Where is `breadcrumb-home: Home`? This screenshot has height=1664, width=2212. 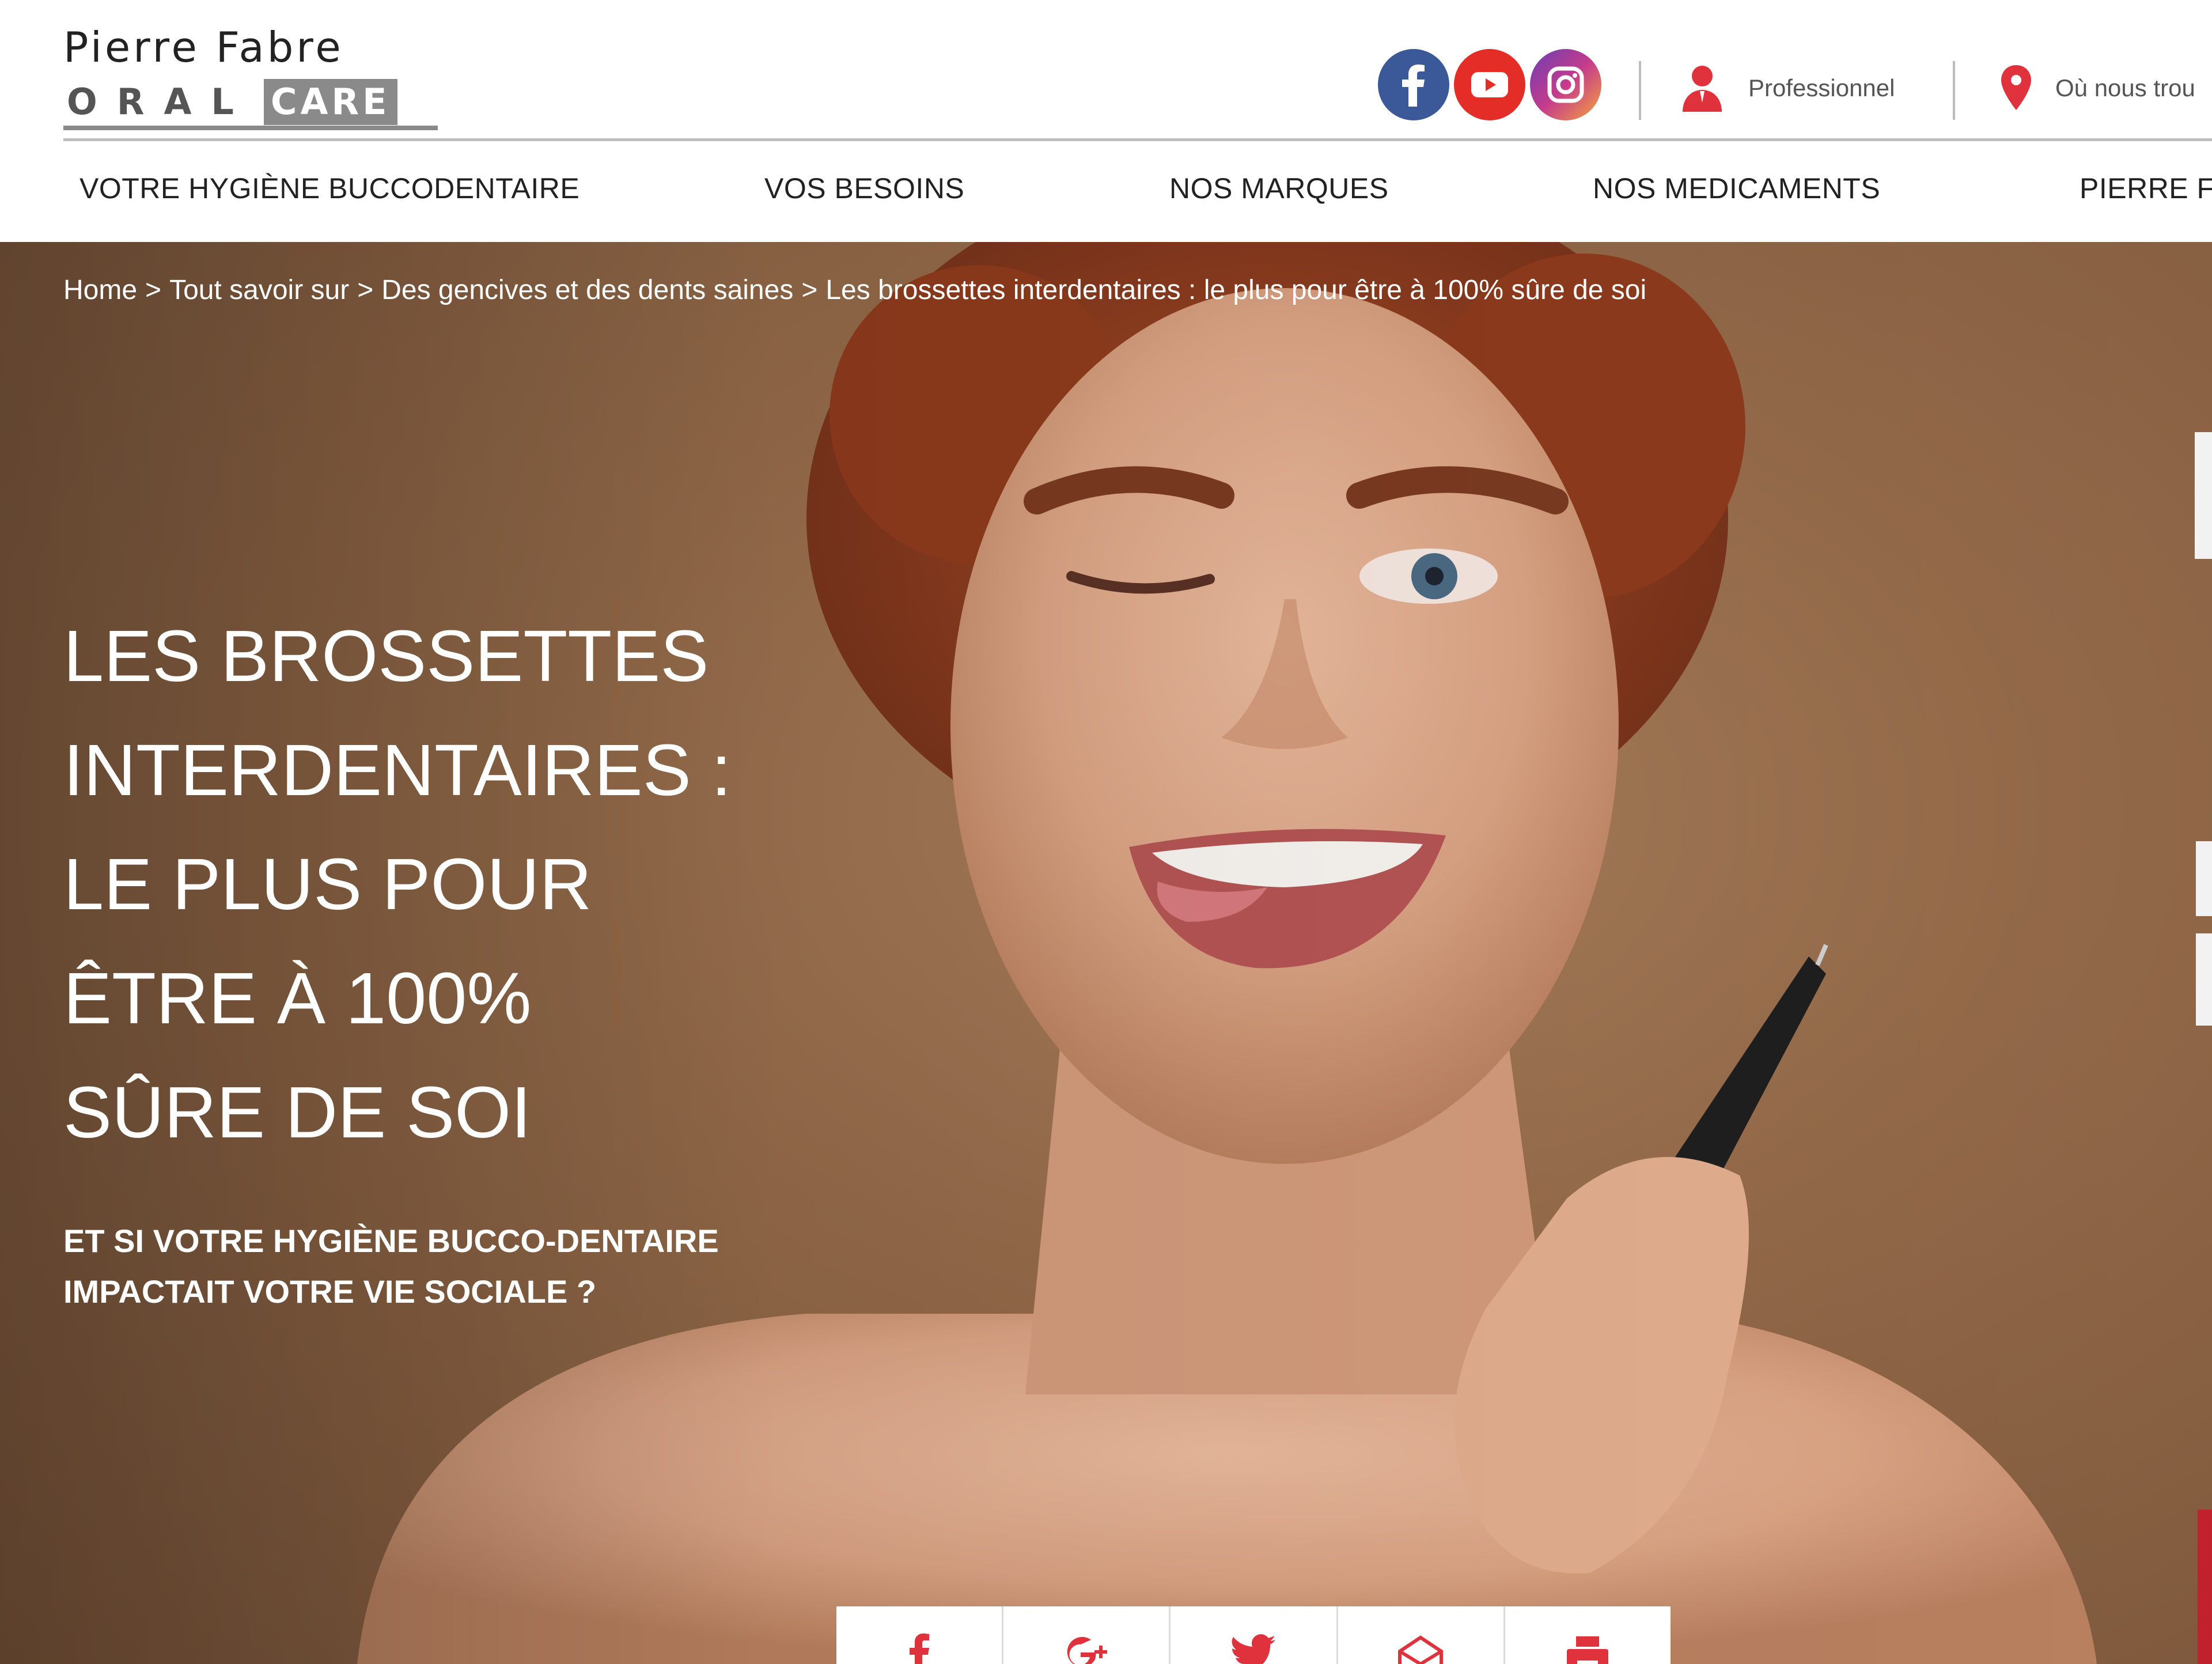
breadcrumb-home: Home is located at coordinates (100, 290).